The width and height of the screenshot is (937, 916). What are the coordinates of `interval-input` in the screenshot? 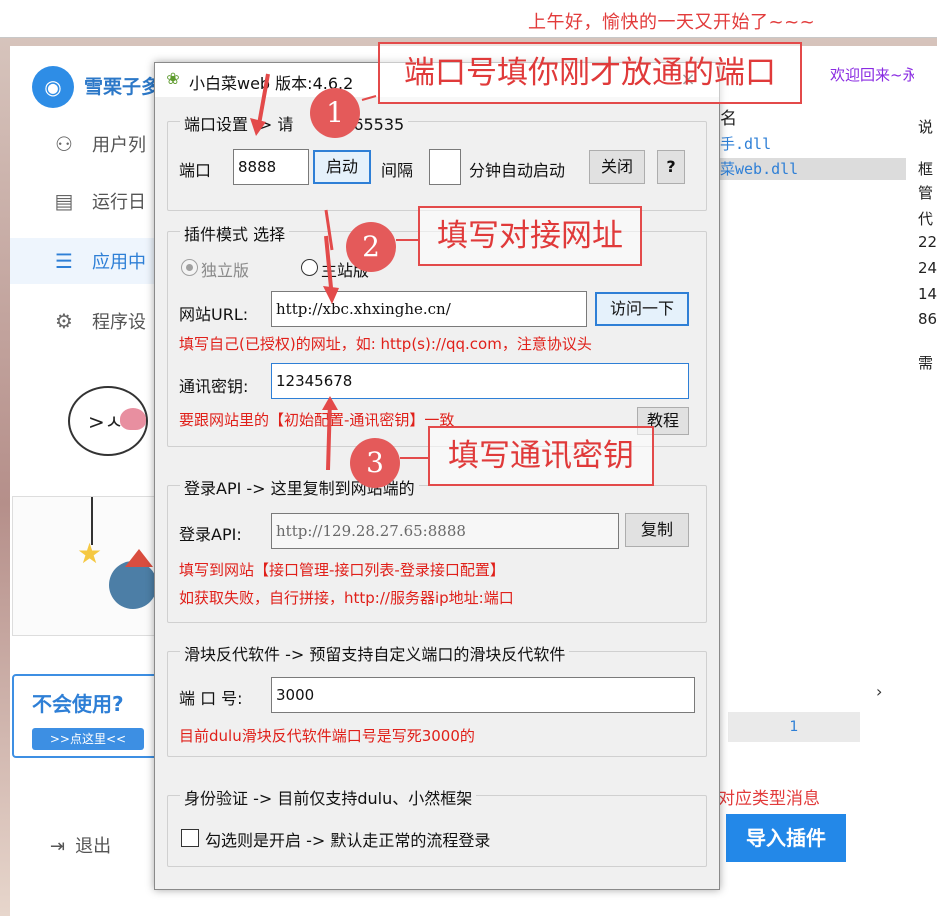 It's located at (445, 167).